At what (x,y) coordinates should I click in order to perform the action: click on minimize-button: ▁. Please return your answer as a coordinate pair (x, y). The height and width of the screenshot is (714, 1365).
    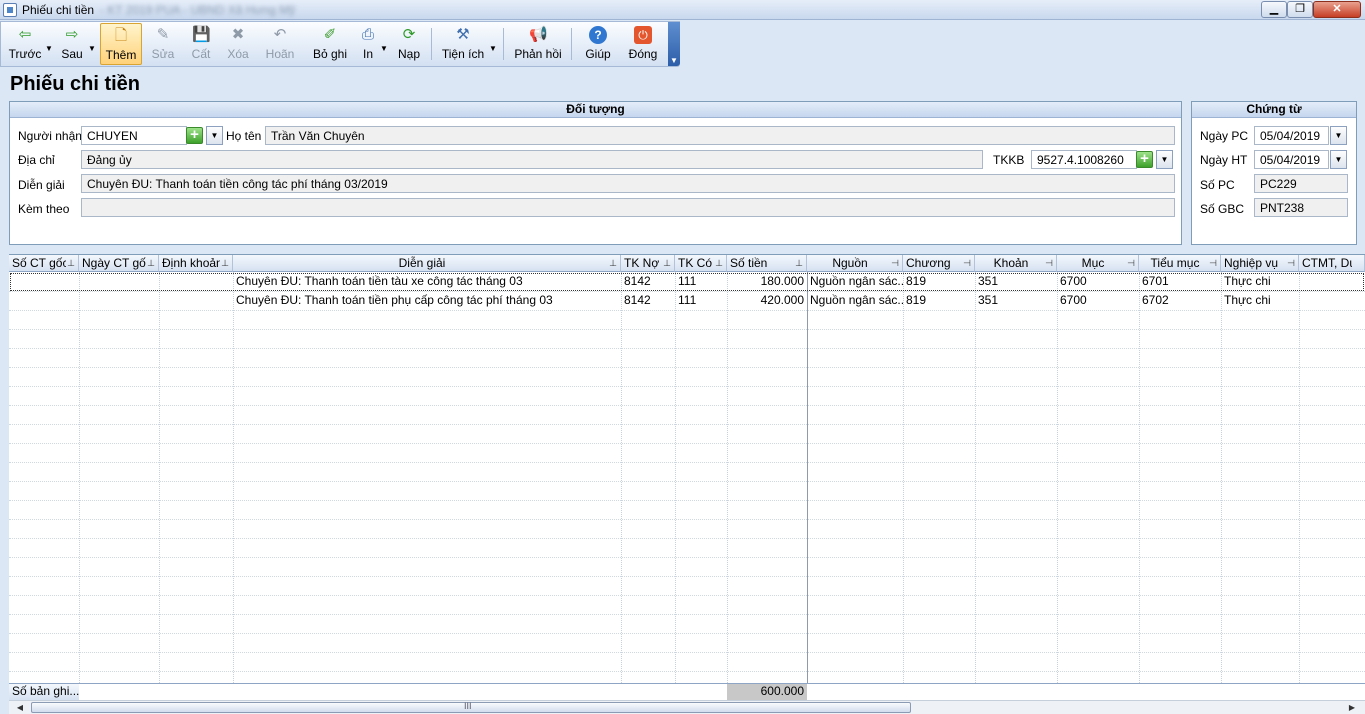
    Looking at the image, I should click on (1274, 9).